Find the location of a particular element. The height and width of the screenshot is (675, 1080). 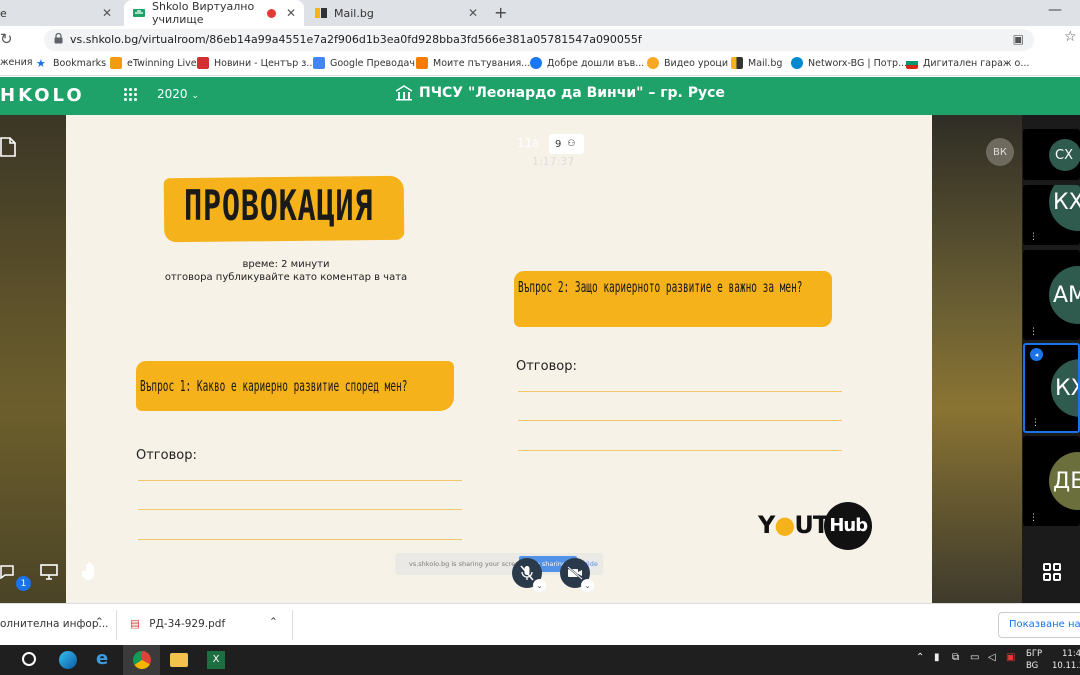

answer-label-1: Отговор: is located at coordinates (166, 455).